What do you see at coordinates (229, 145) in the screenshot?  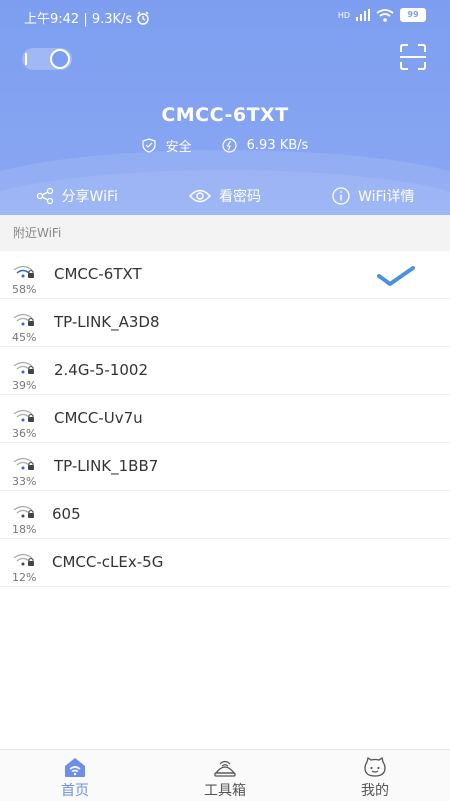 I see `speed-icon` at bounding box center [229, 145].